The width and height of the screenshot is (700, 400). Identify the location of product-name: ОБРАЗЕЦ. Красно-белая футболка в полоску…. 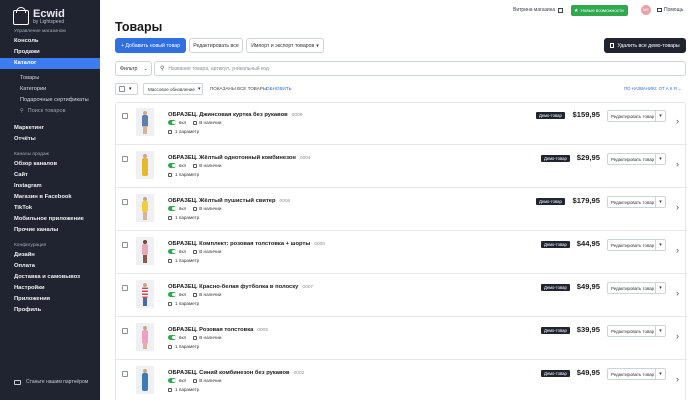
(240, 287).